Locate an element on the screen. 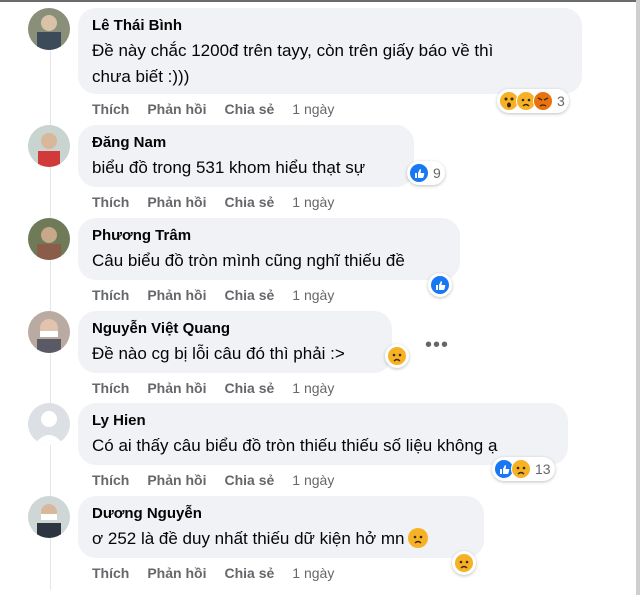 The width and height of the screenshot is (640, 595). comment-author: Nguyễn Việt Quang is located at coordinates (235, 329).